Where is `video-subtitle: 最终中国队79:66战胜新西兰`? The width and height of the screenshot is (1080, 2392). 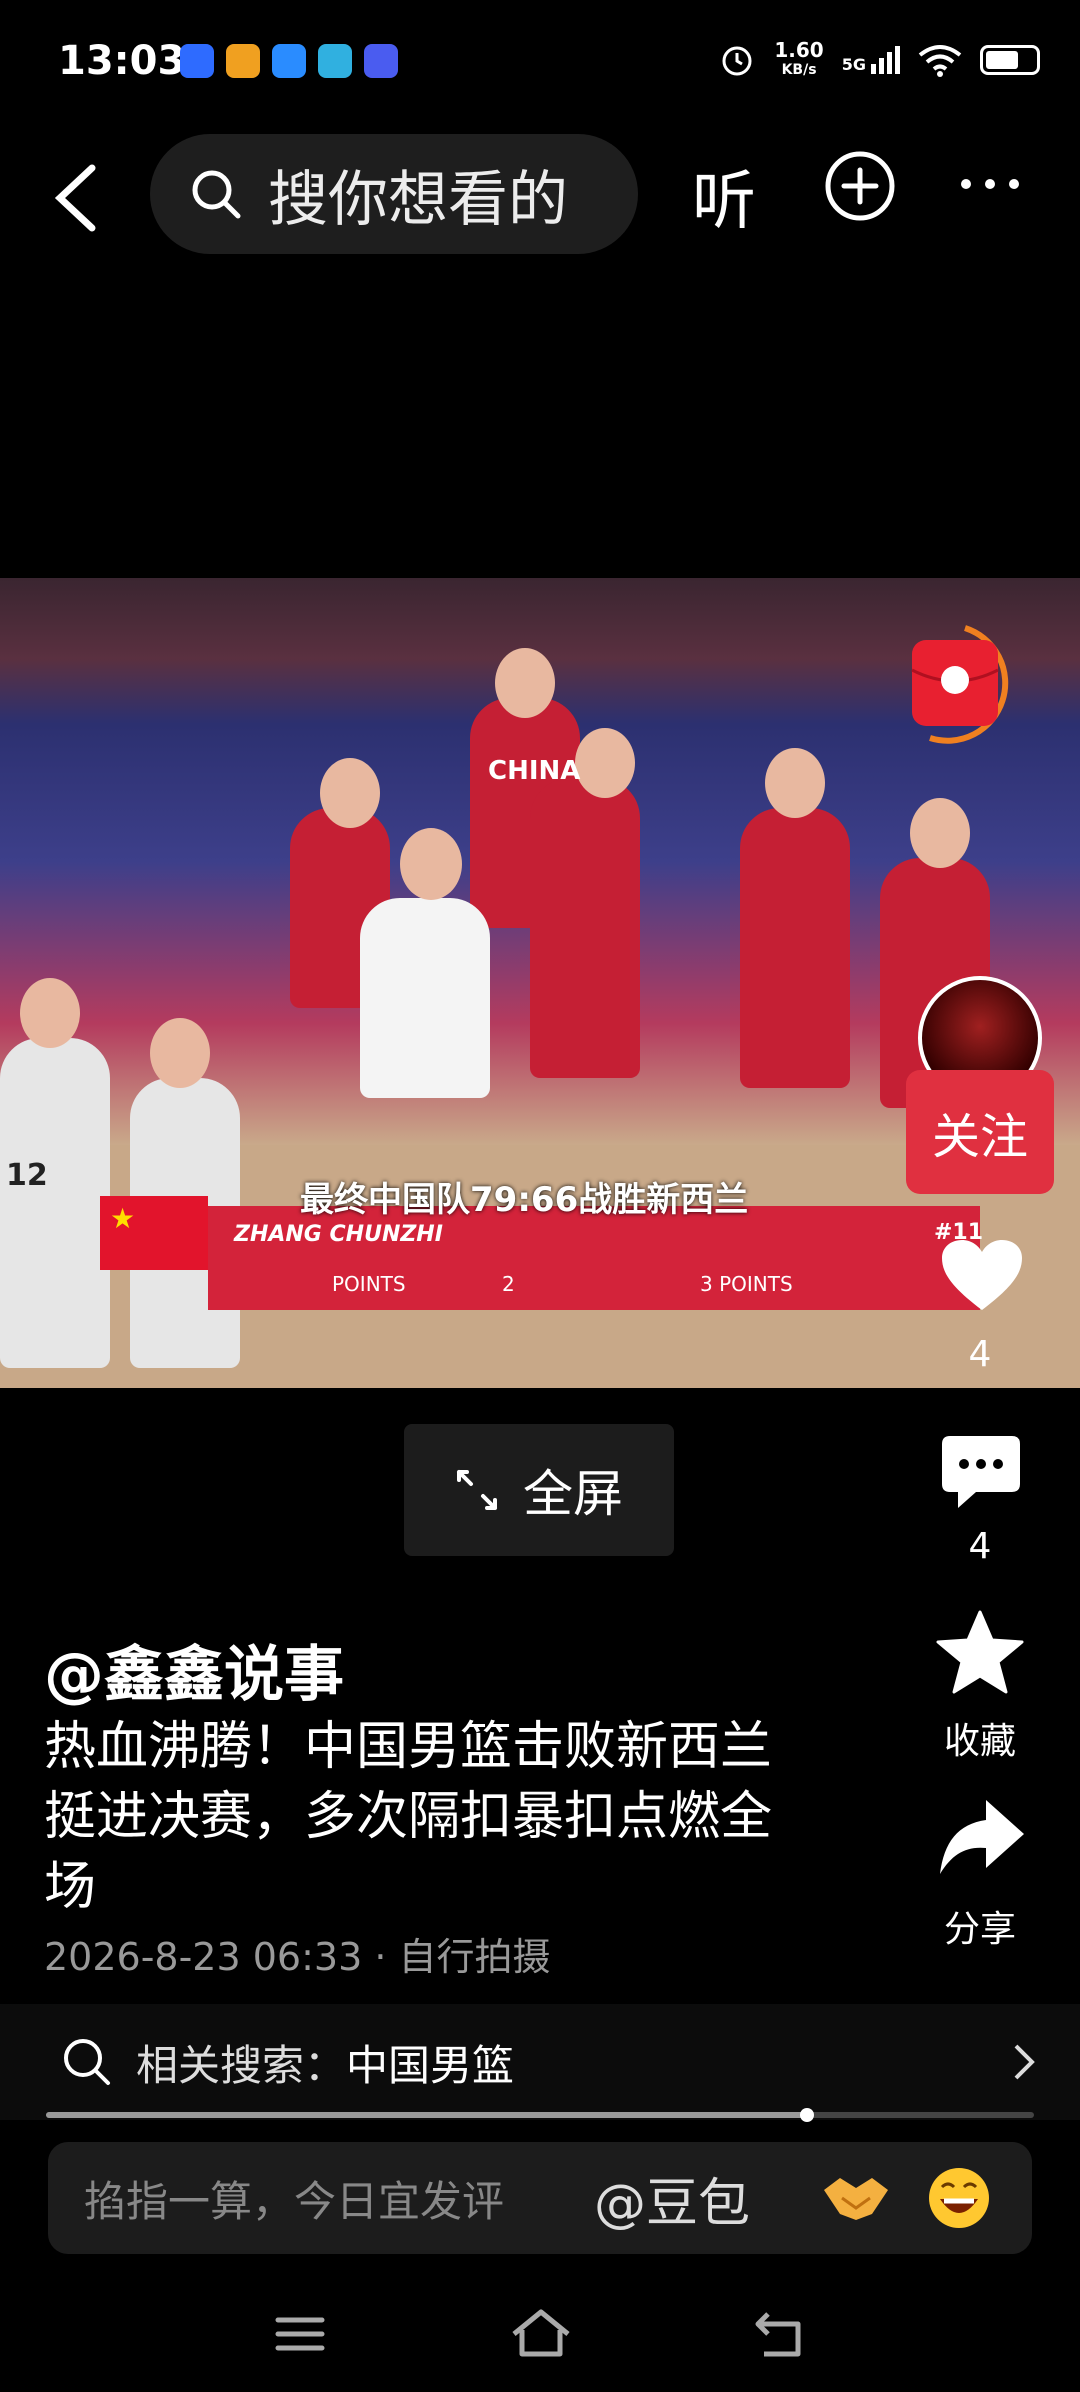
video-subtitle: 最终中国队79:66战胜新西兰 is located at coordinates (524, 1200).